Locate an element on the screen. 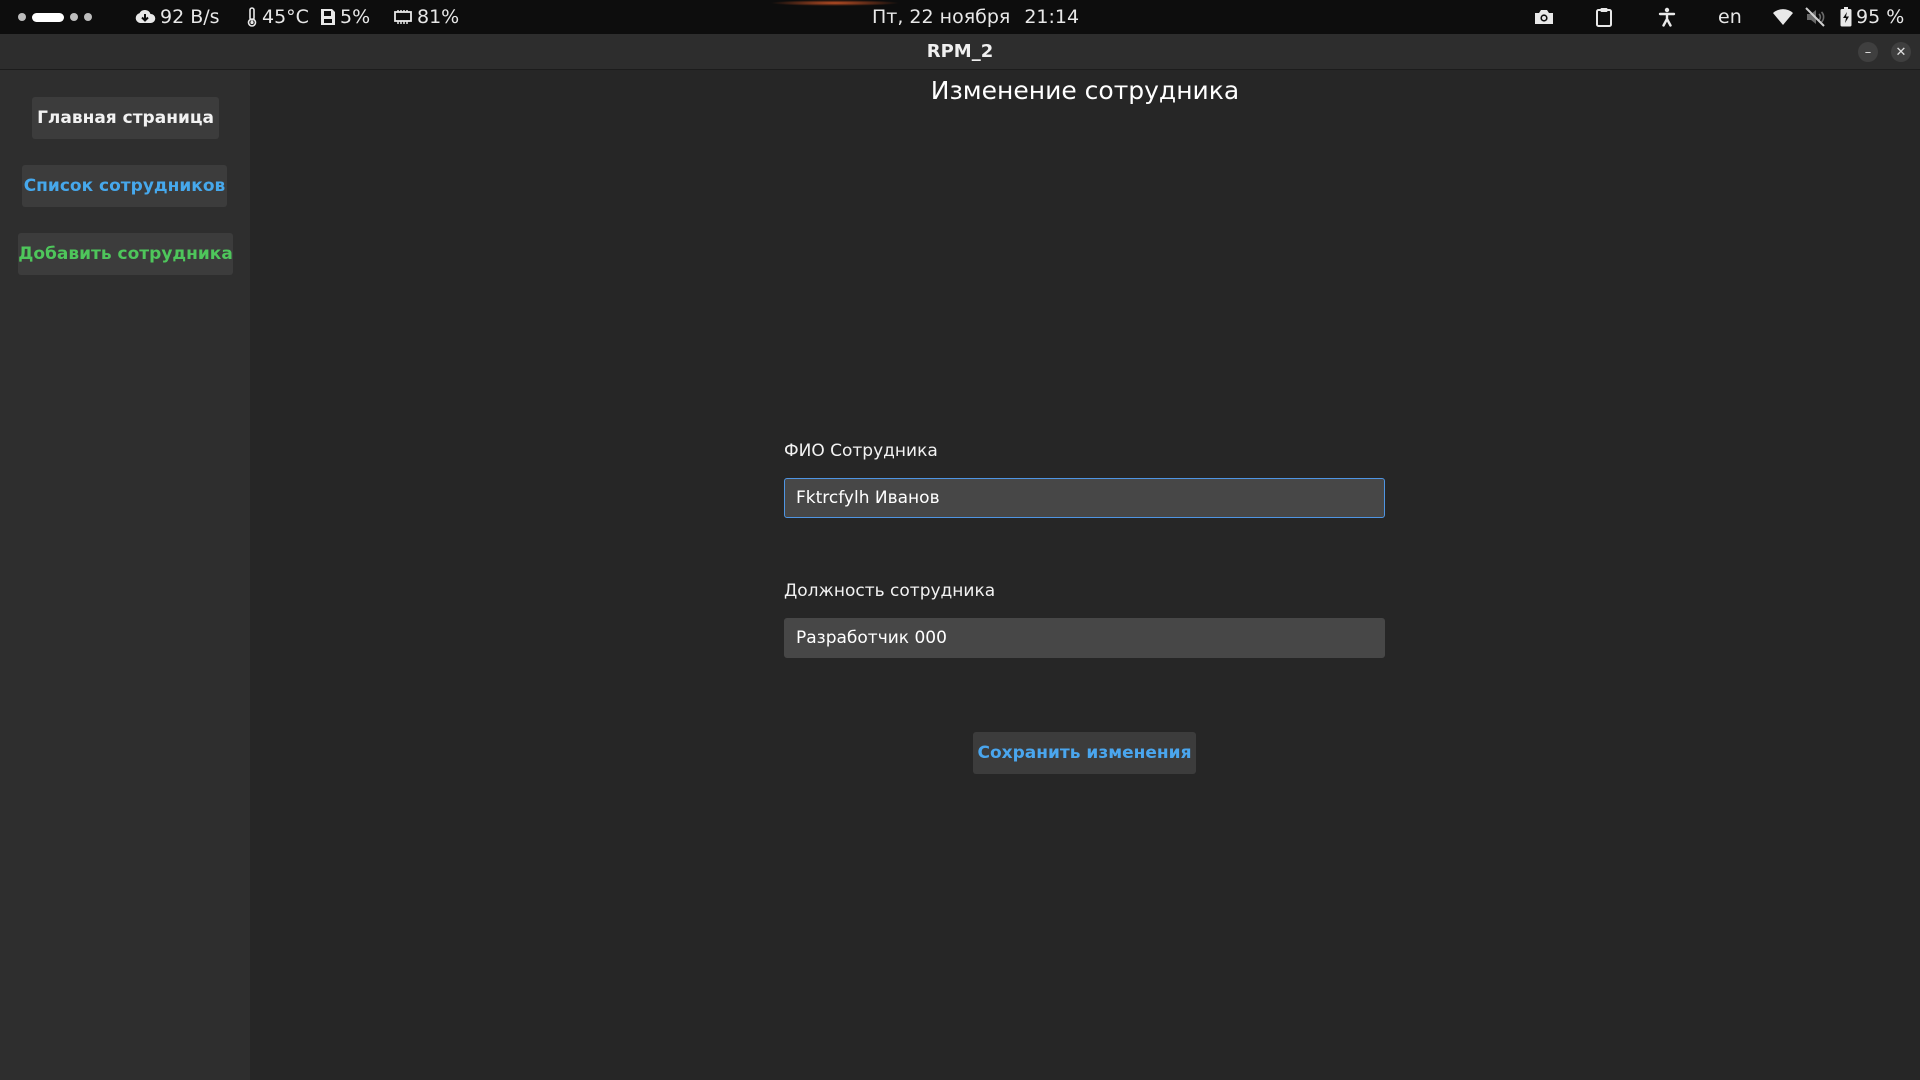  wifi-icon is located at coordinates (1783, 17).